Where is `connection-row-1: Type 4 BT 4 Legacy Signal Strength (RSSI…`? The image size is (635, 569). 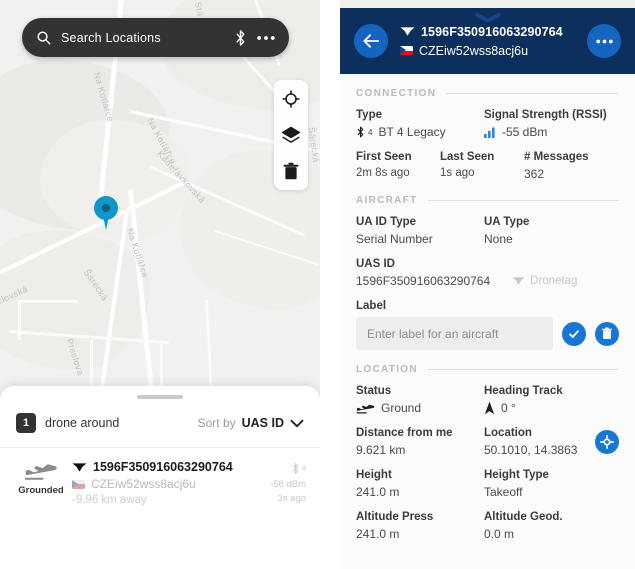 connection-row-1: Type 4 BT 4 Legacy Signal Strength (RSSI… is located at coordinates (487, 124).